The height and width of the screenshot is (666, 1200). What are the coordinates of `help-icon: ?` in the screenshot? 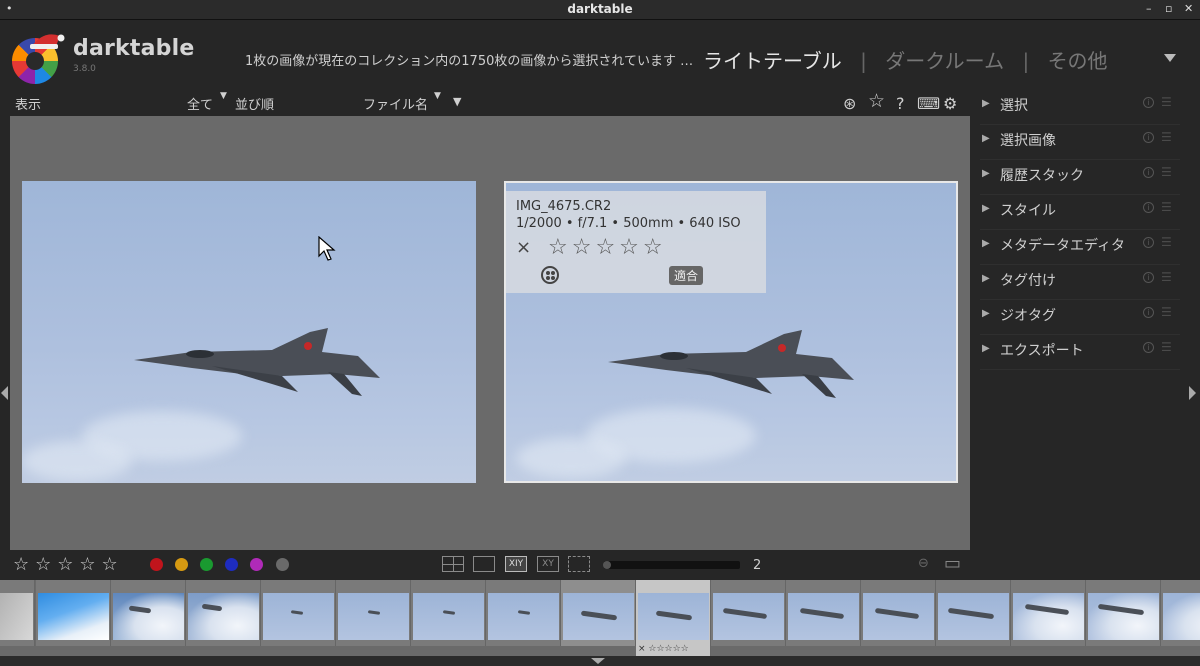 It's located at (900, 103).